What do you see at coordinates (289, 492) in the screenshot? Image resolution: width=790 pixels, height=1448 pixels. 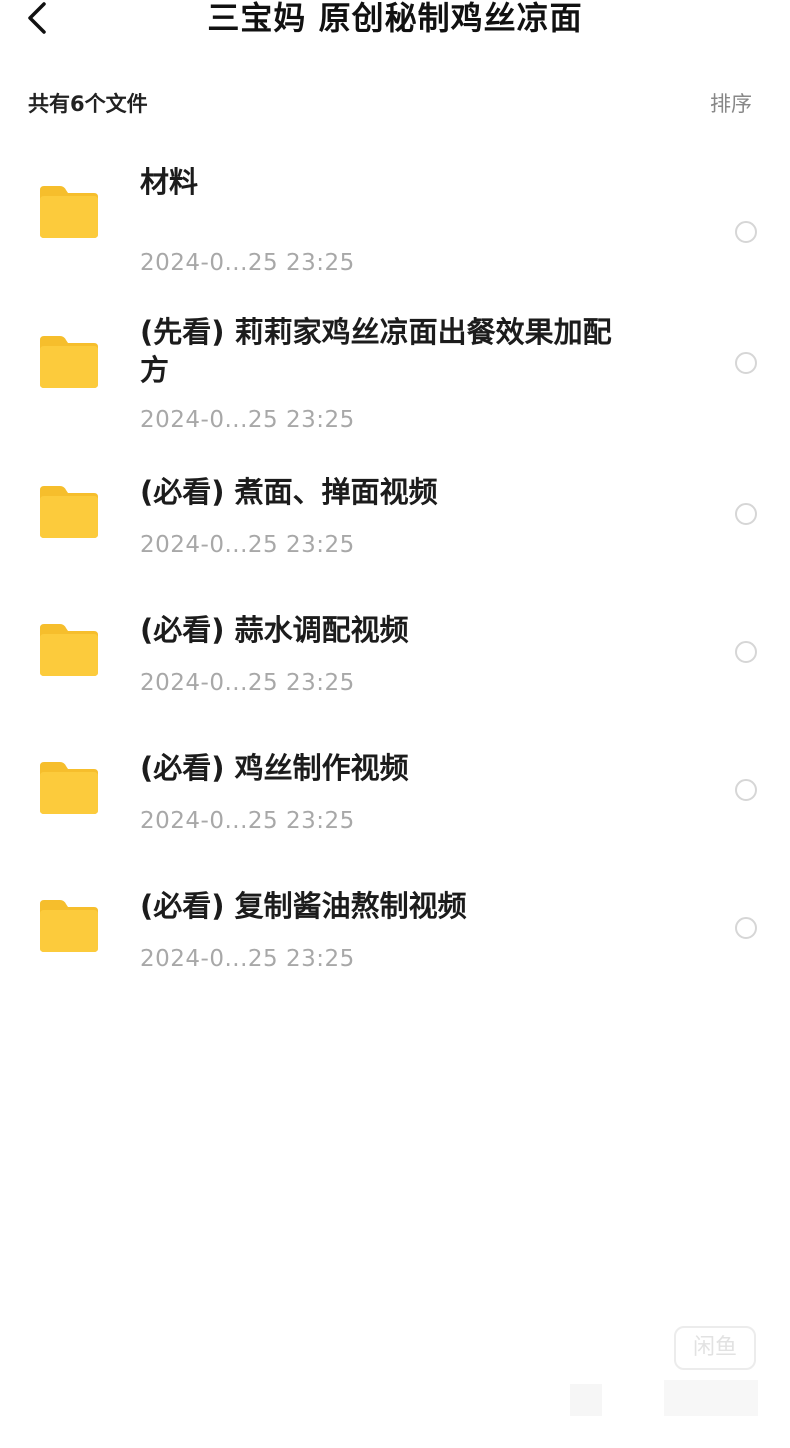 I see `file-name: (必看) 煮面、掸面视频` at bounding box center [289, 492].